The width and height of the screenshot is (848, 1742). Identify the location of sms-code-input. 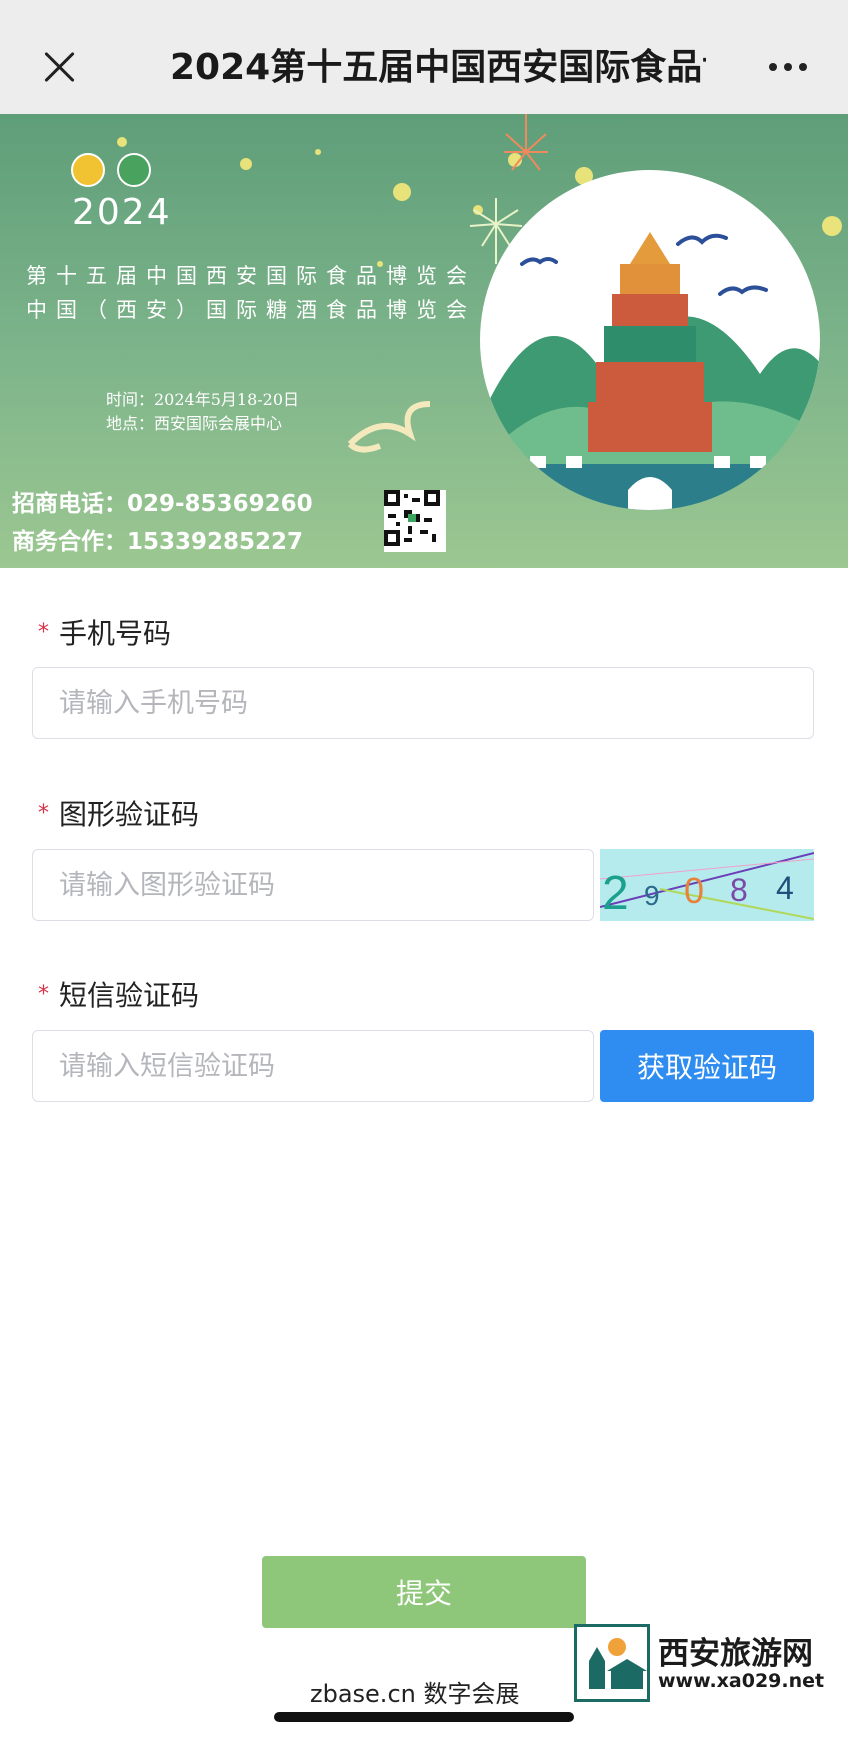
(313, 1066).